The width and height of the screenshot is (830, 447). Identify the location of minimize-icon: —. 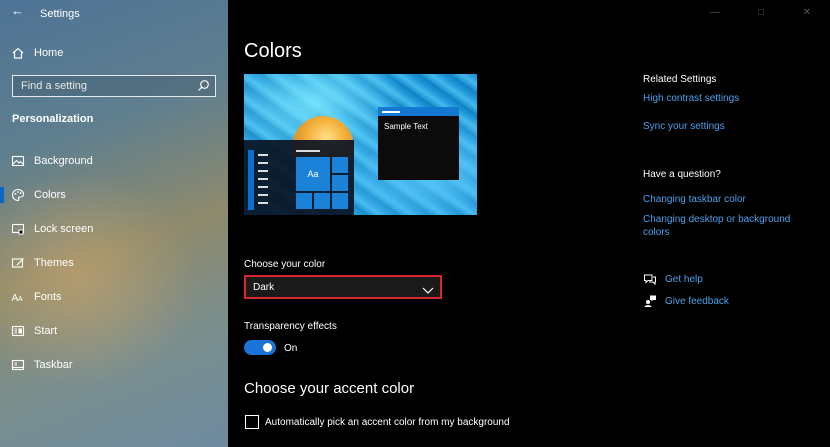
(715, 12).